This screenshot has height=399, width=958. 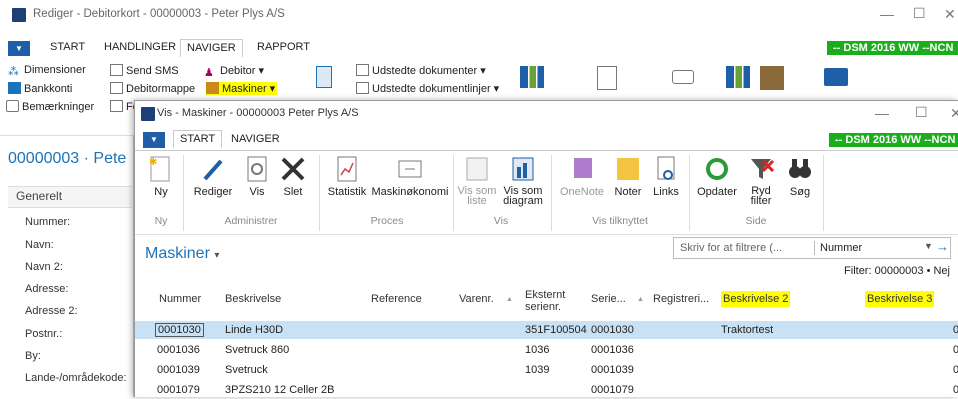 What do you see at coordinates (887, 14) in the screenshot?
I see `minimize-icon: —` at bounding box center [887, 14].